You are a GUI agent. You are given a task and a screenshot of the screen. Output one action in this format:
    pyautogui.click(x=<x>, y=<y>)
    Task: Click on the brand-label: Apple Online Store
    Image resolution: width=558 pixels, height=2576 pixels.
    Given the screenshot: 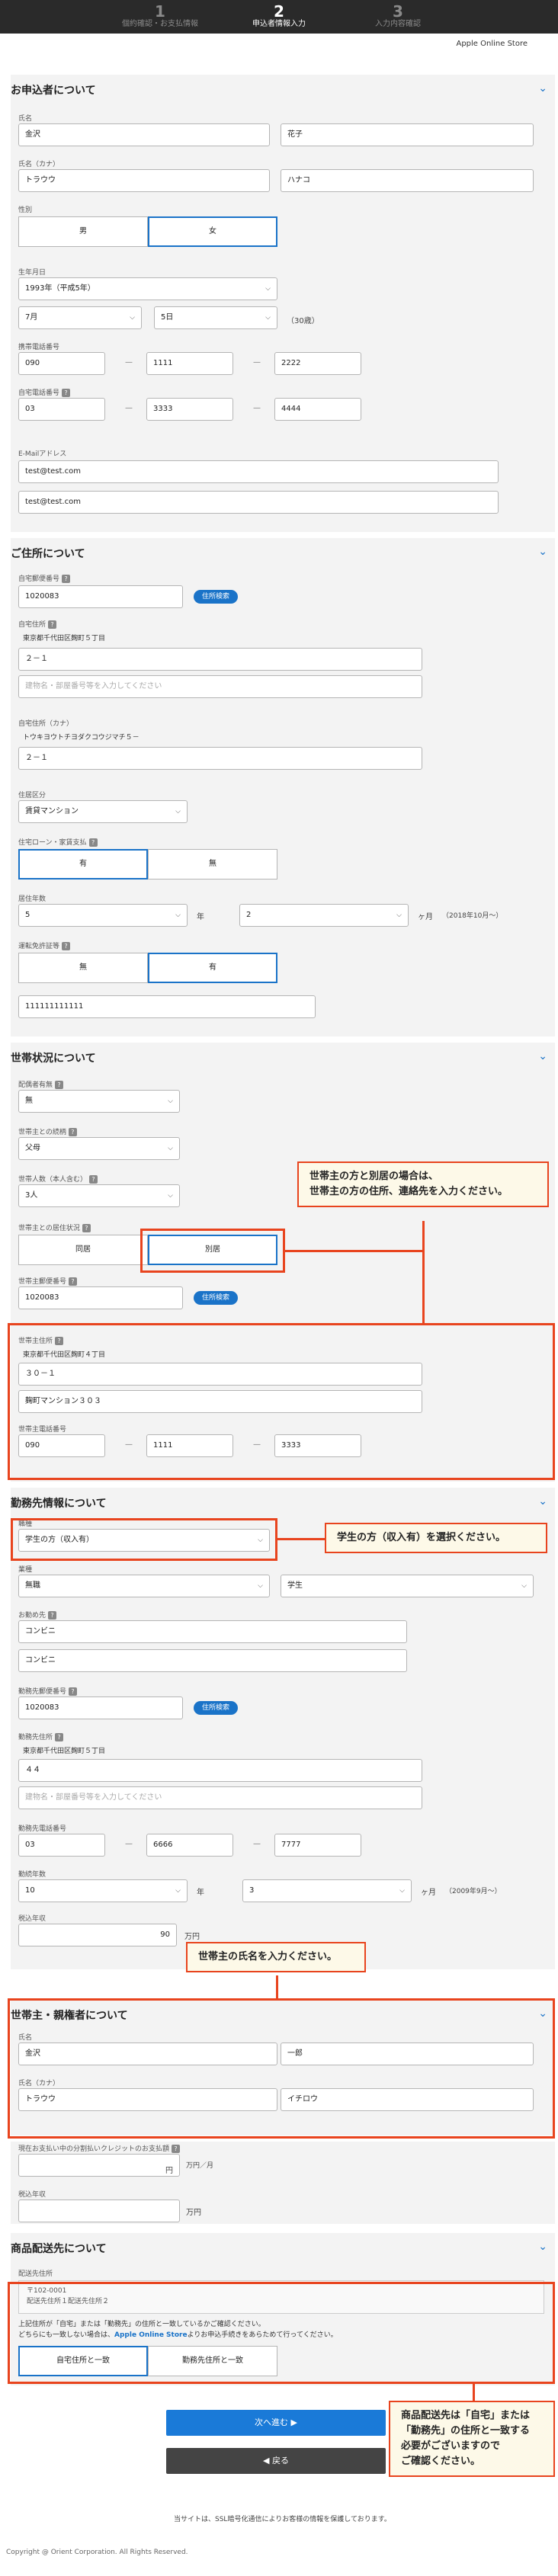 What is the action you would take?
    pyautogui.click(x=492, y=44)
    